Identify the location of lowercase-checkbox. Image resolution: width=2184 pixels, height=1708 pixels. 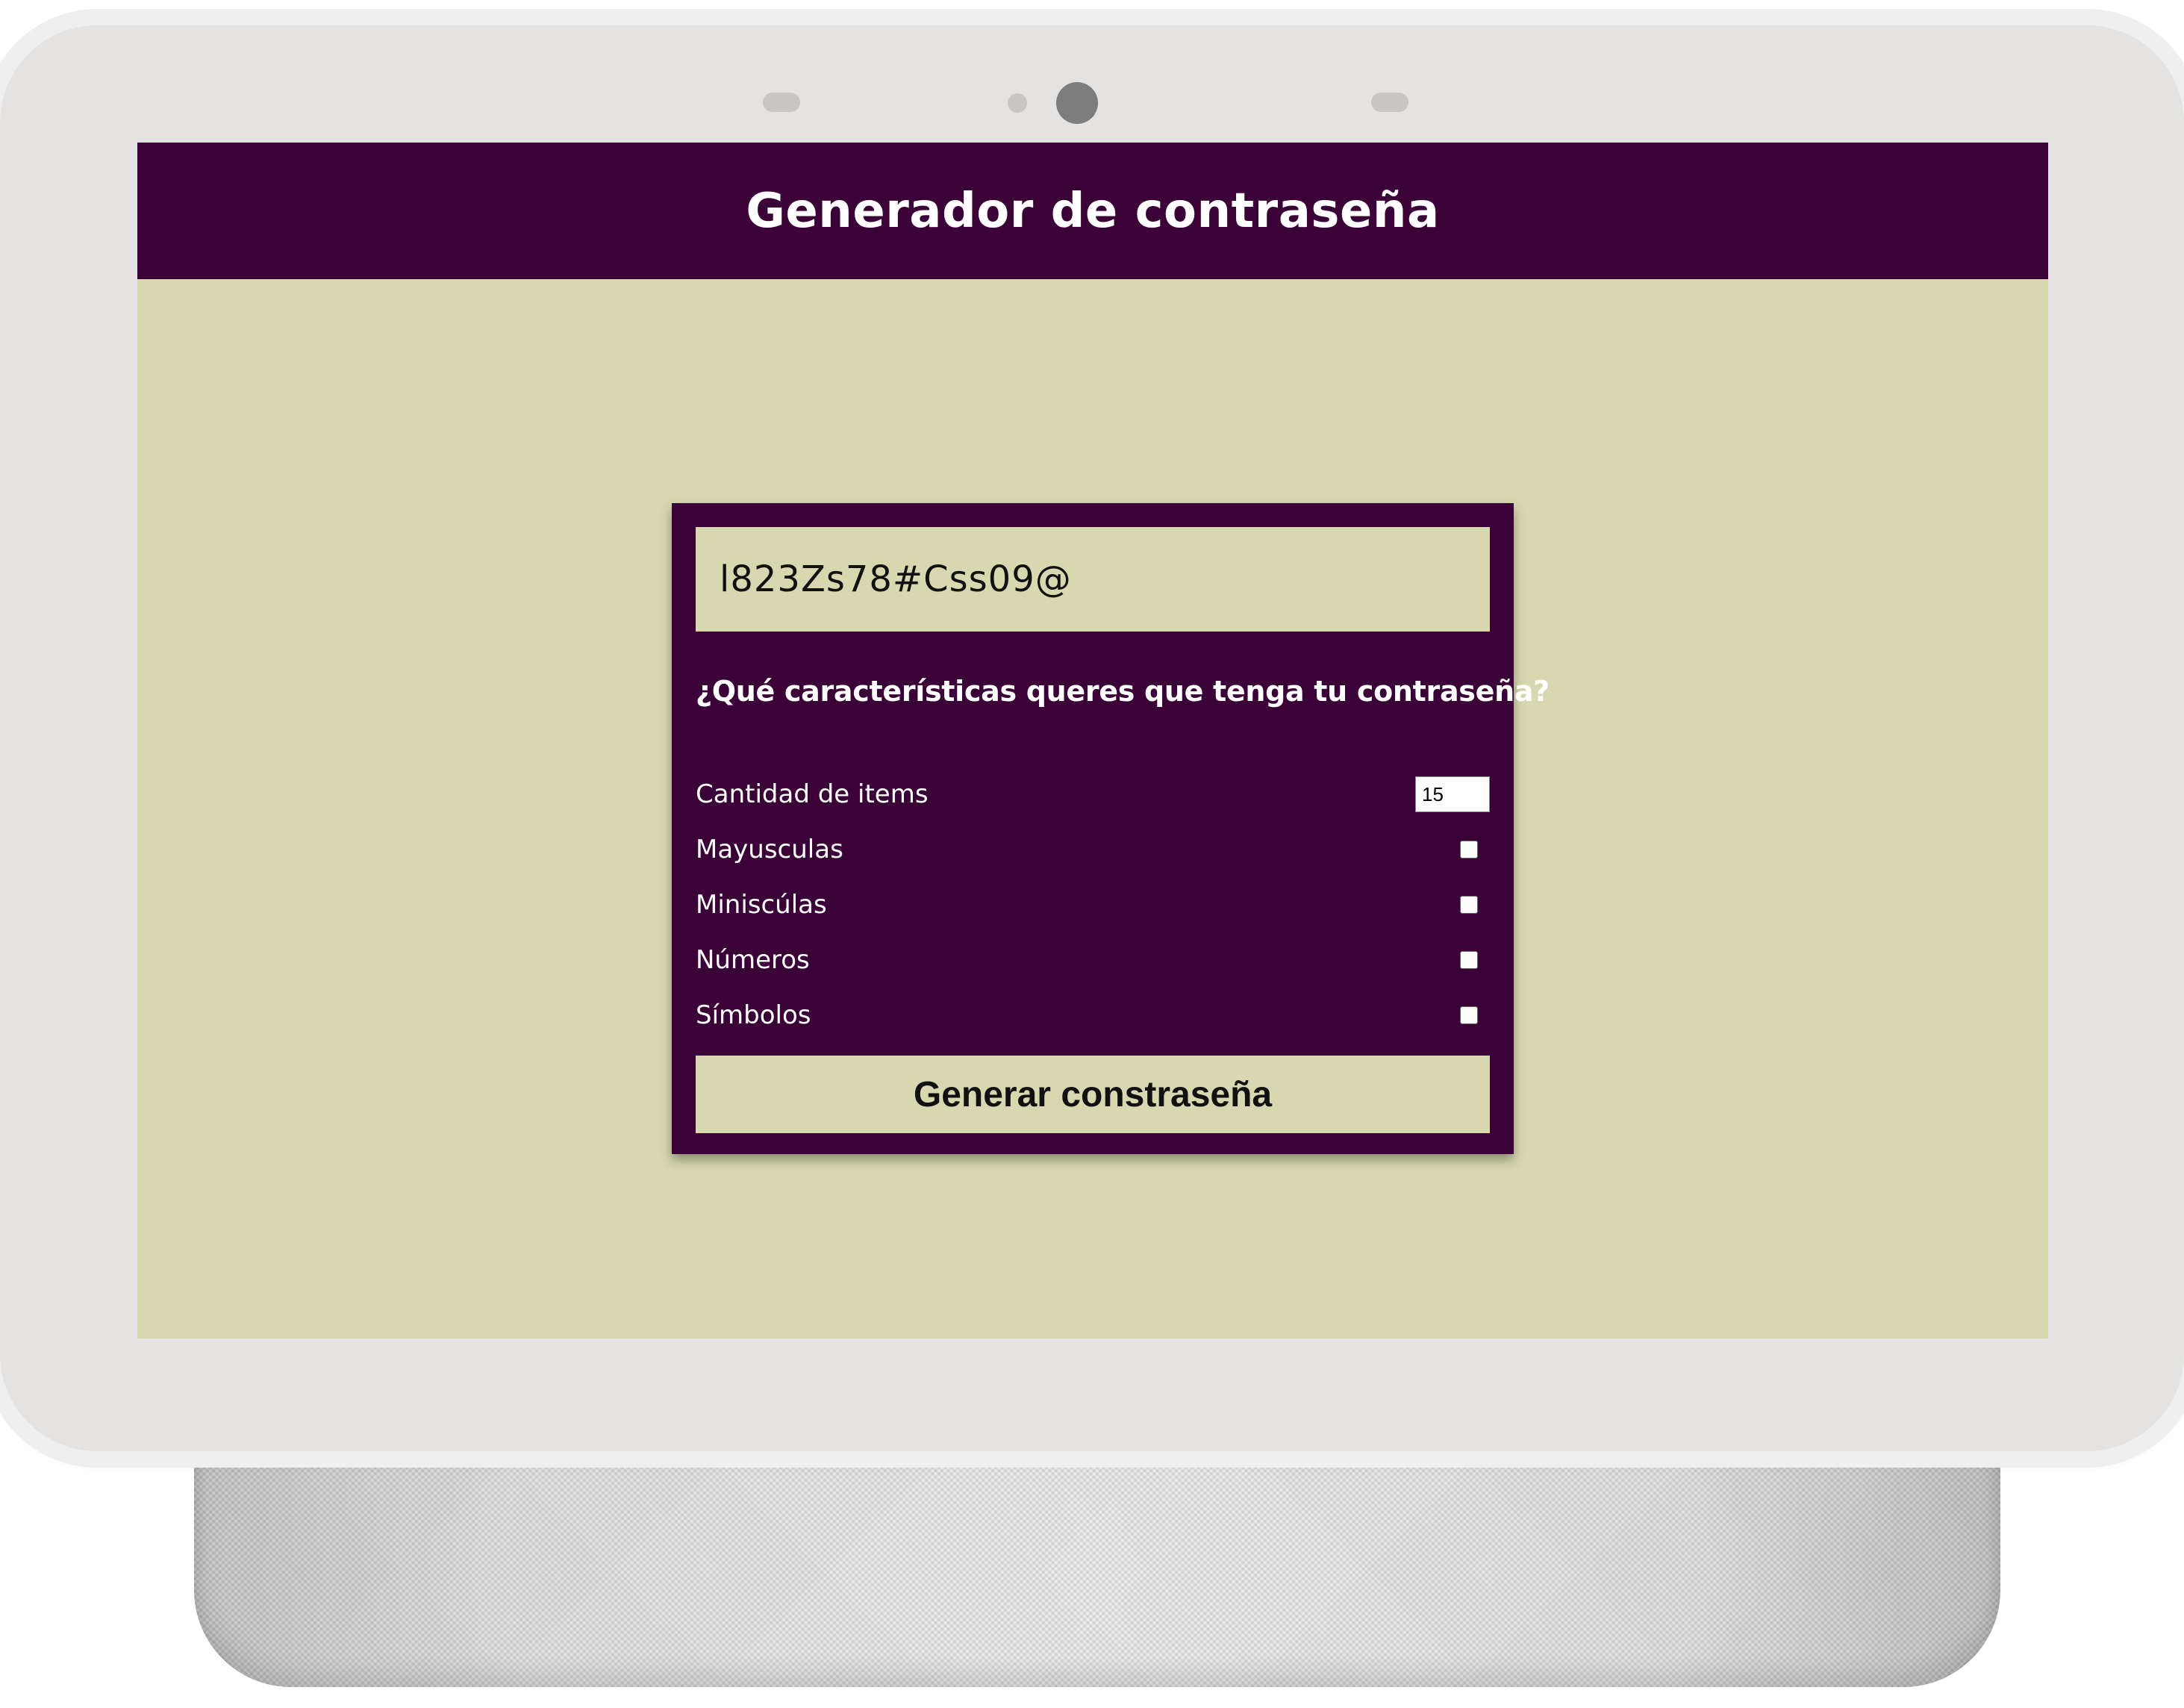
(1469, 905).